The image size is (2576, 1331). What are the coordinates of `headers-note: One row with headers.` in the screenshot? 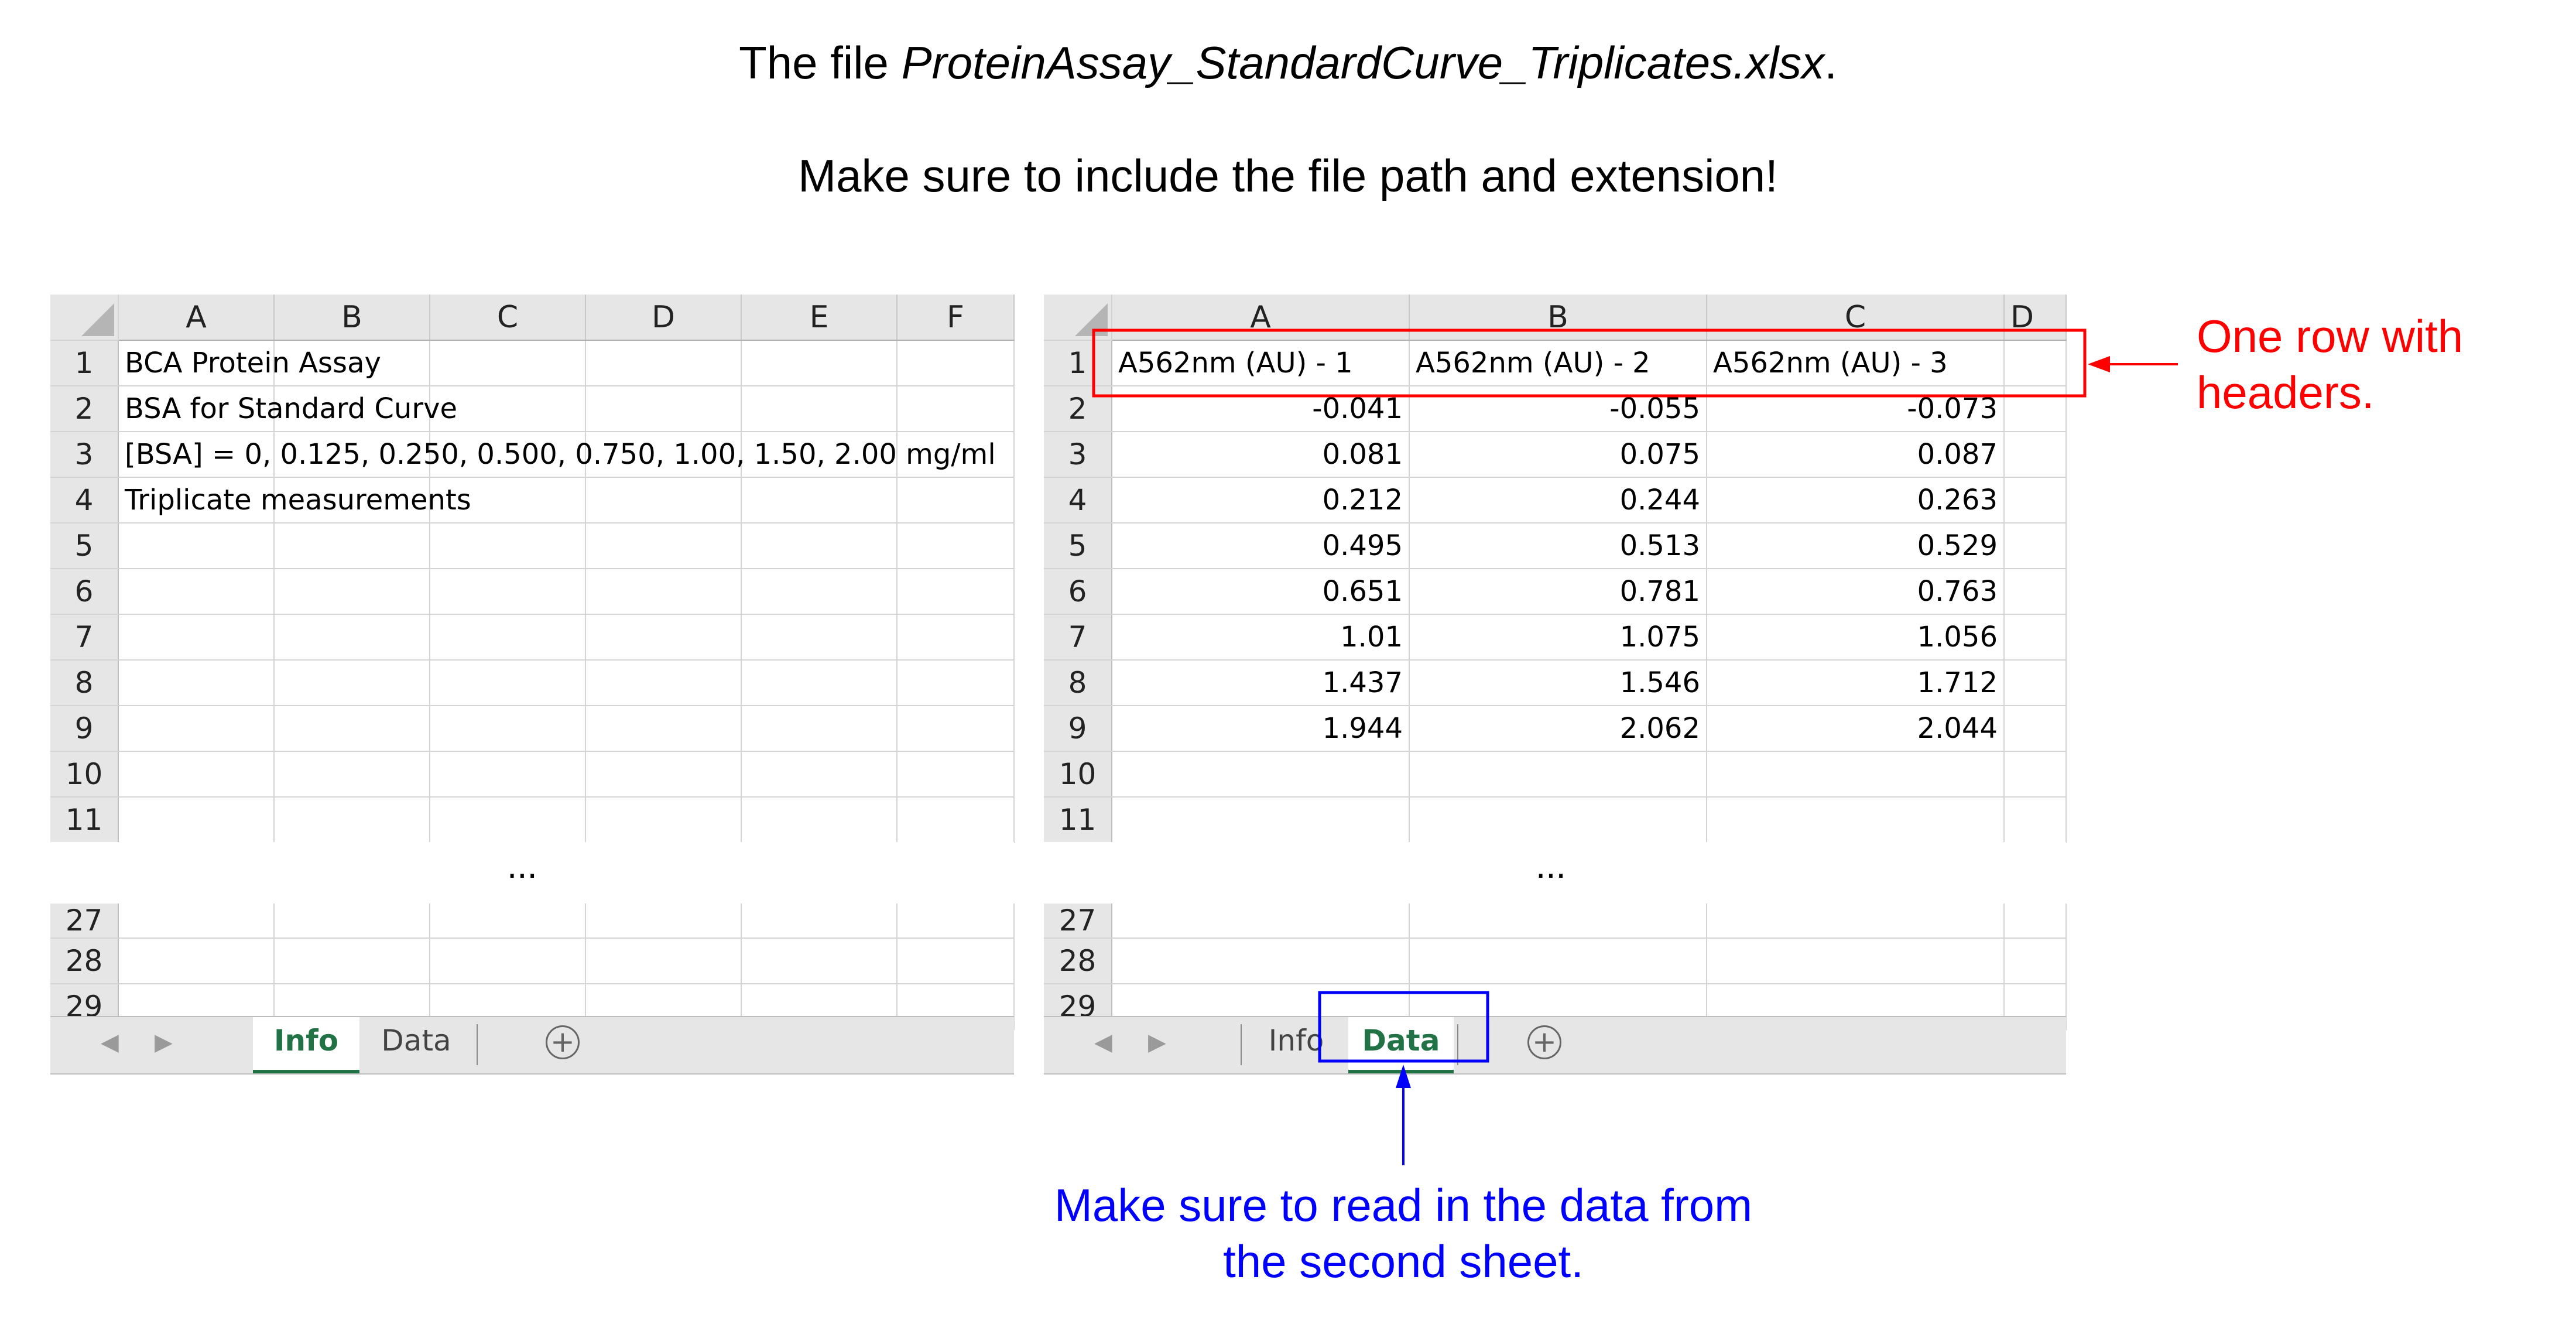 It's located at (2330, 364).